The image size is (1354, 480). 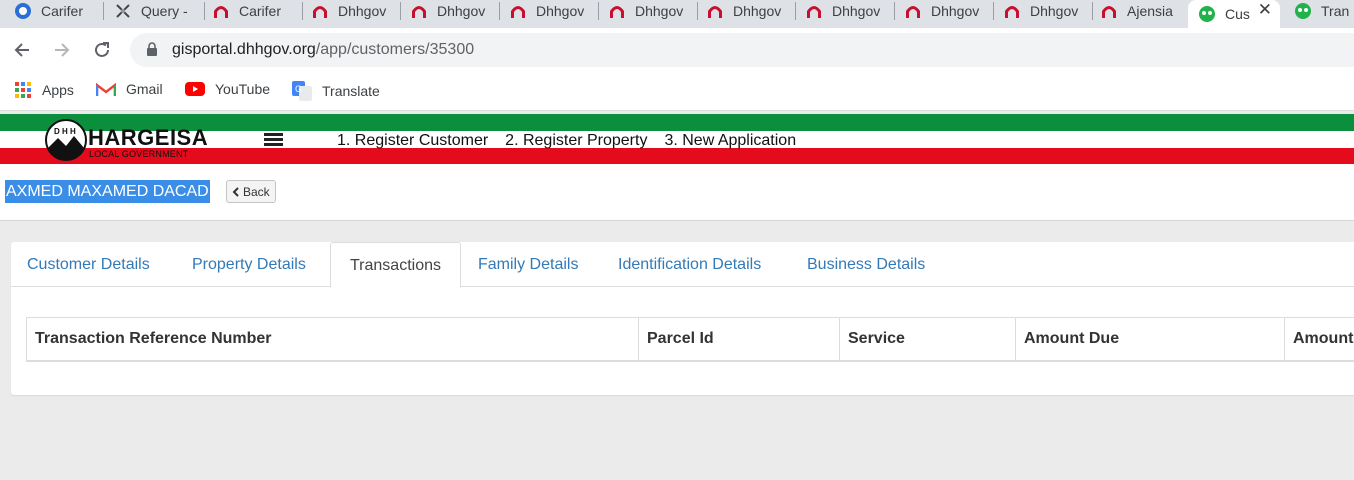 I want to click on customer-header: AXMED MAXAMED DACAD Back, so click(x=677, y=193).